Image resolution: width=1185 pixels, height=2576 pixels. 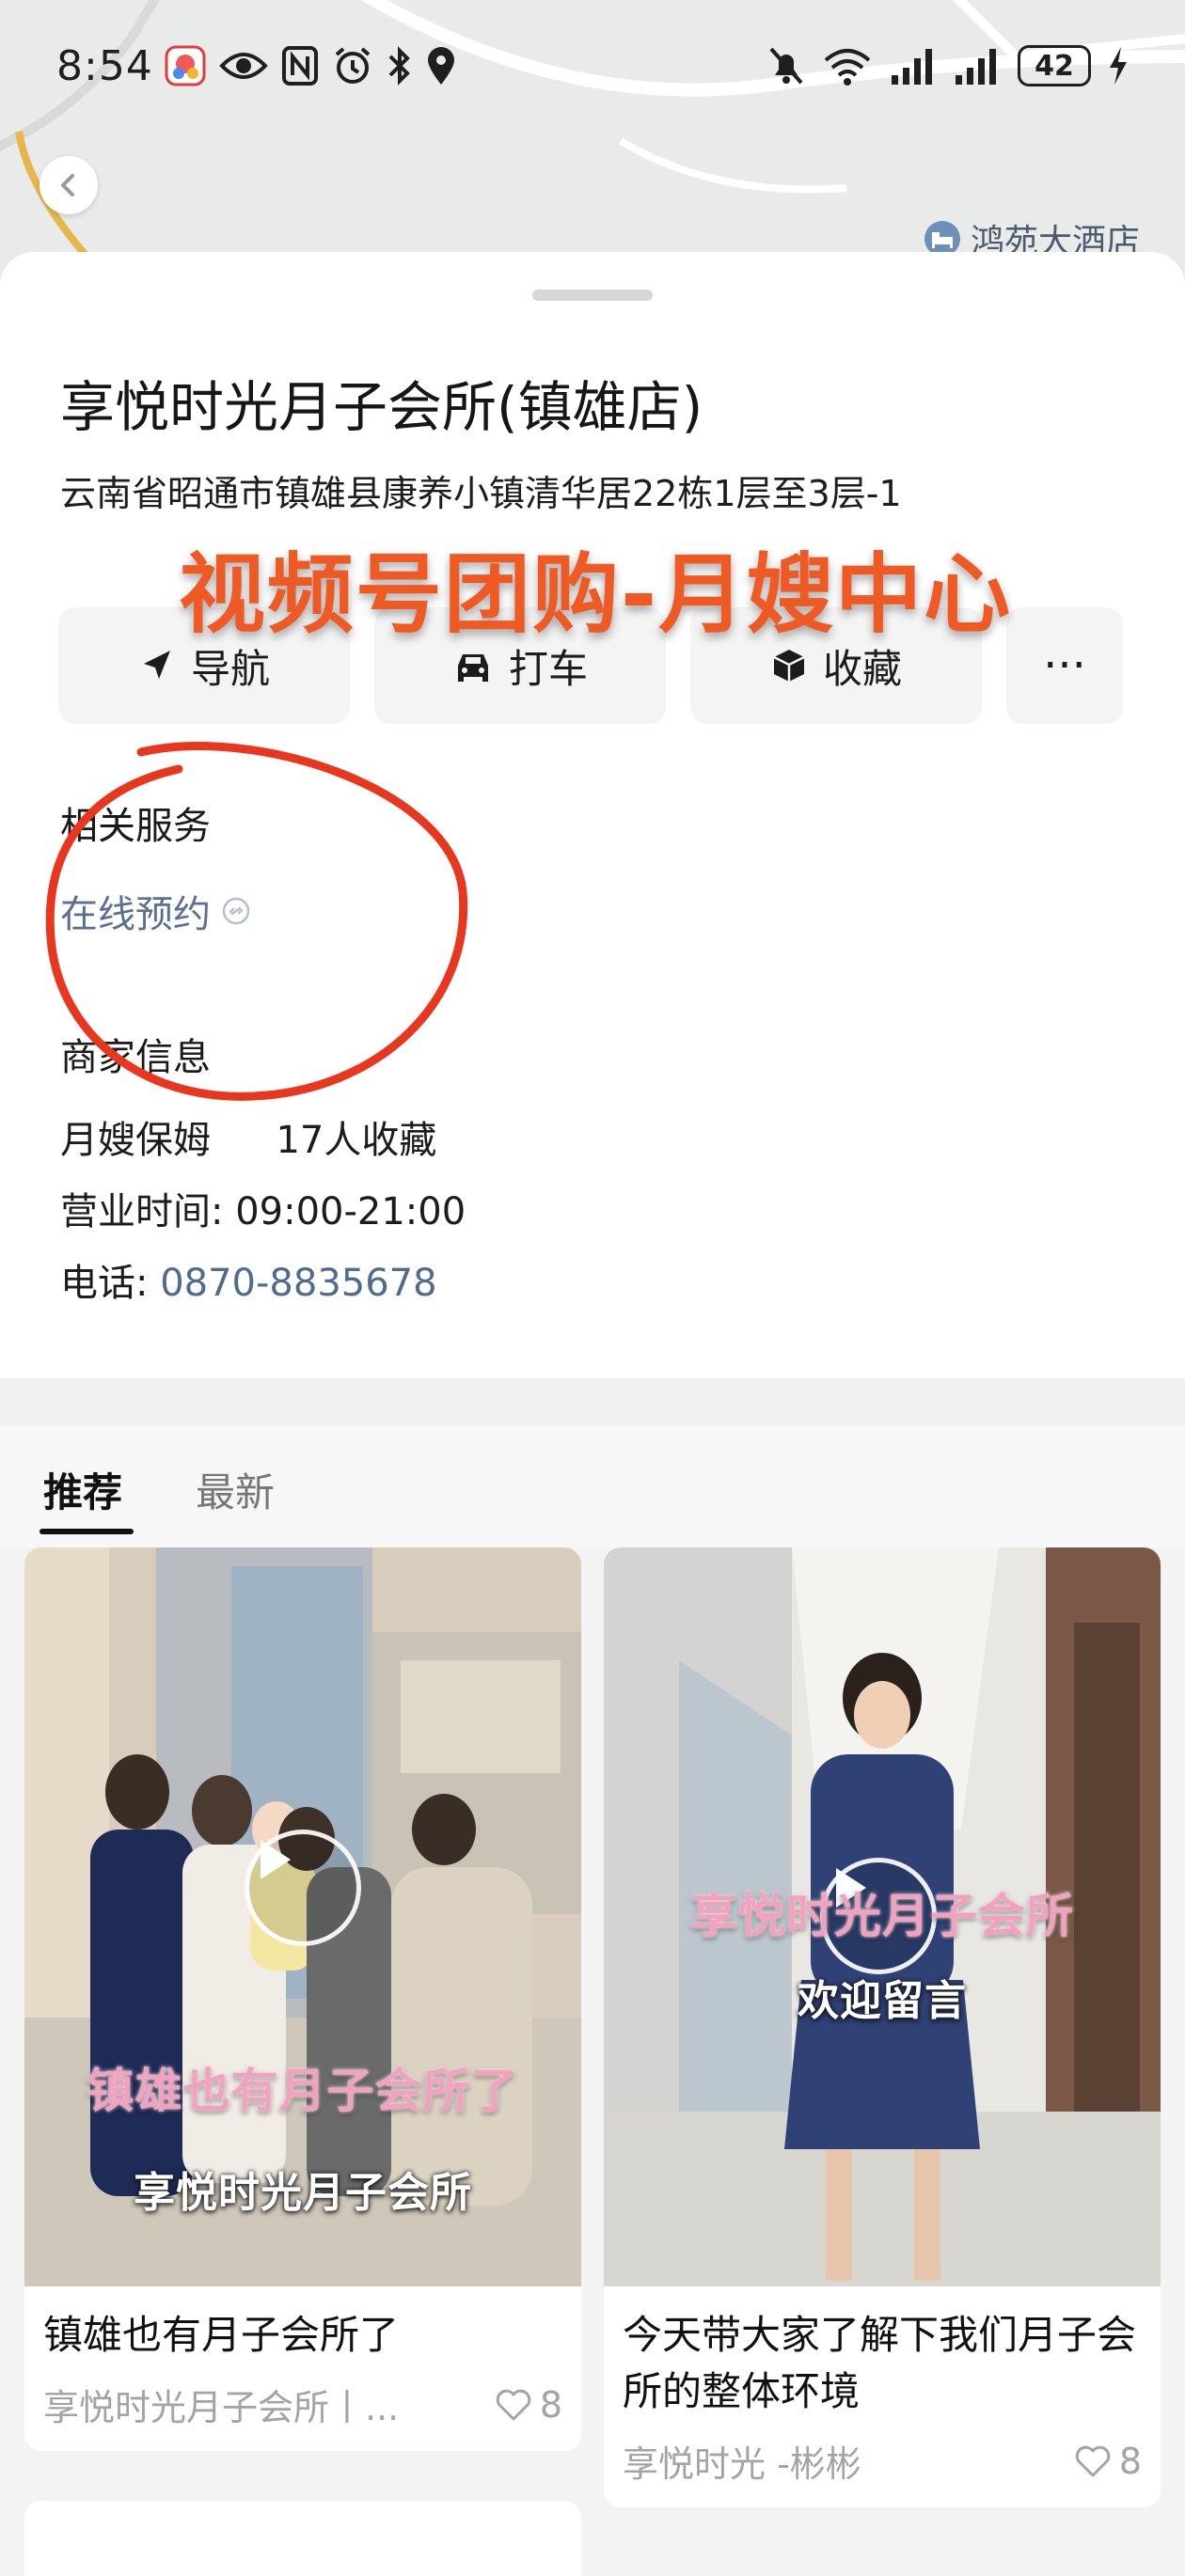 I want to click on business-hours-line: 营业时间: 09:00-21:00, so click(x=263, y=1208).